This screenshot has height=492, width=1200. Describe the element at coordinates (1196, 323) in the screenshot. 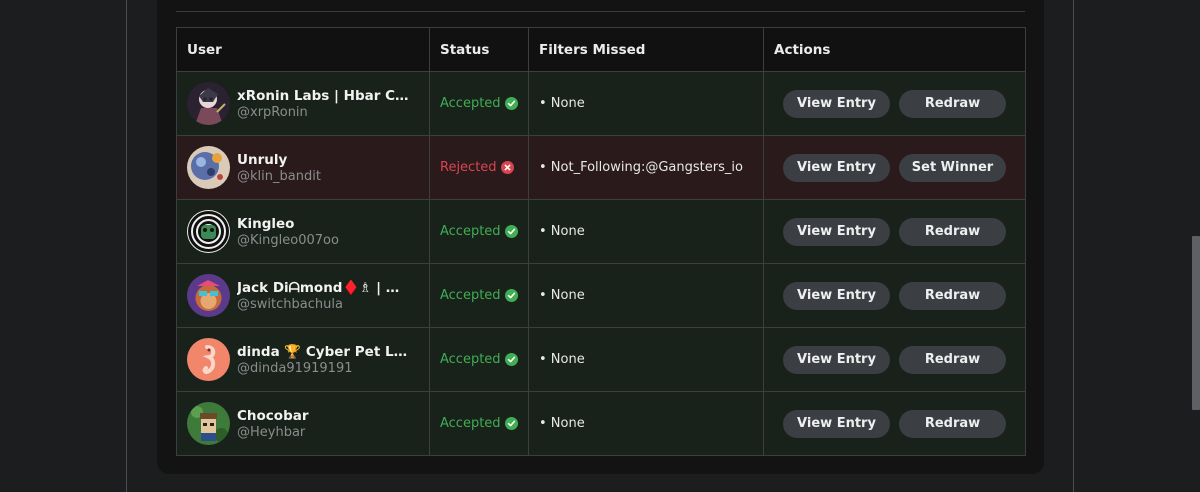

I see `scrollbar-thumb` at that location.